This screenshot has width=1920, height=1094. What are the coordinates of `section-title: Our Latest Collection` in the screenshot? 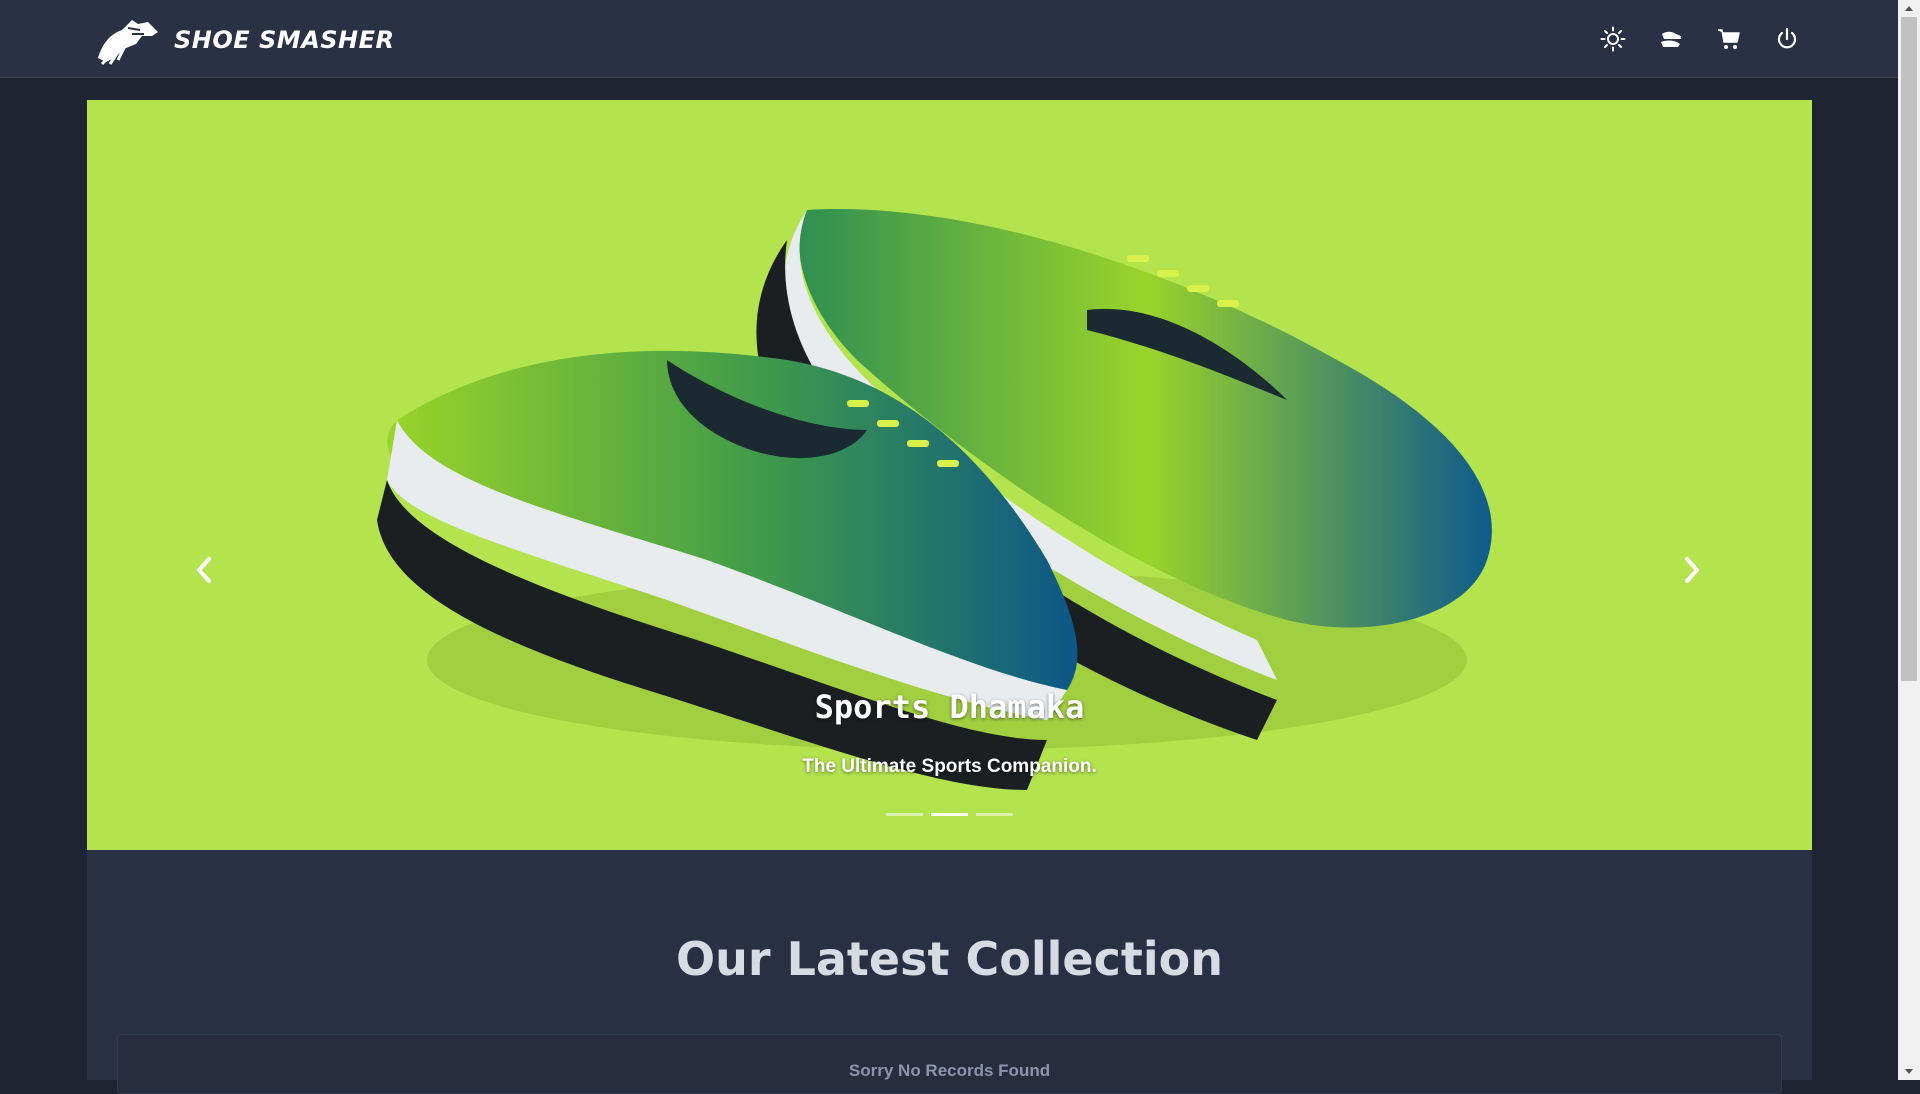 It's located at (949, 959).